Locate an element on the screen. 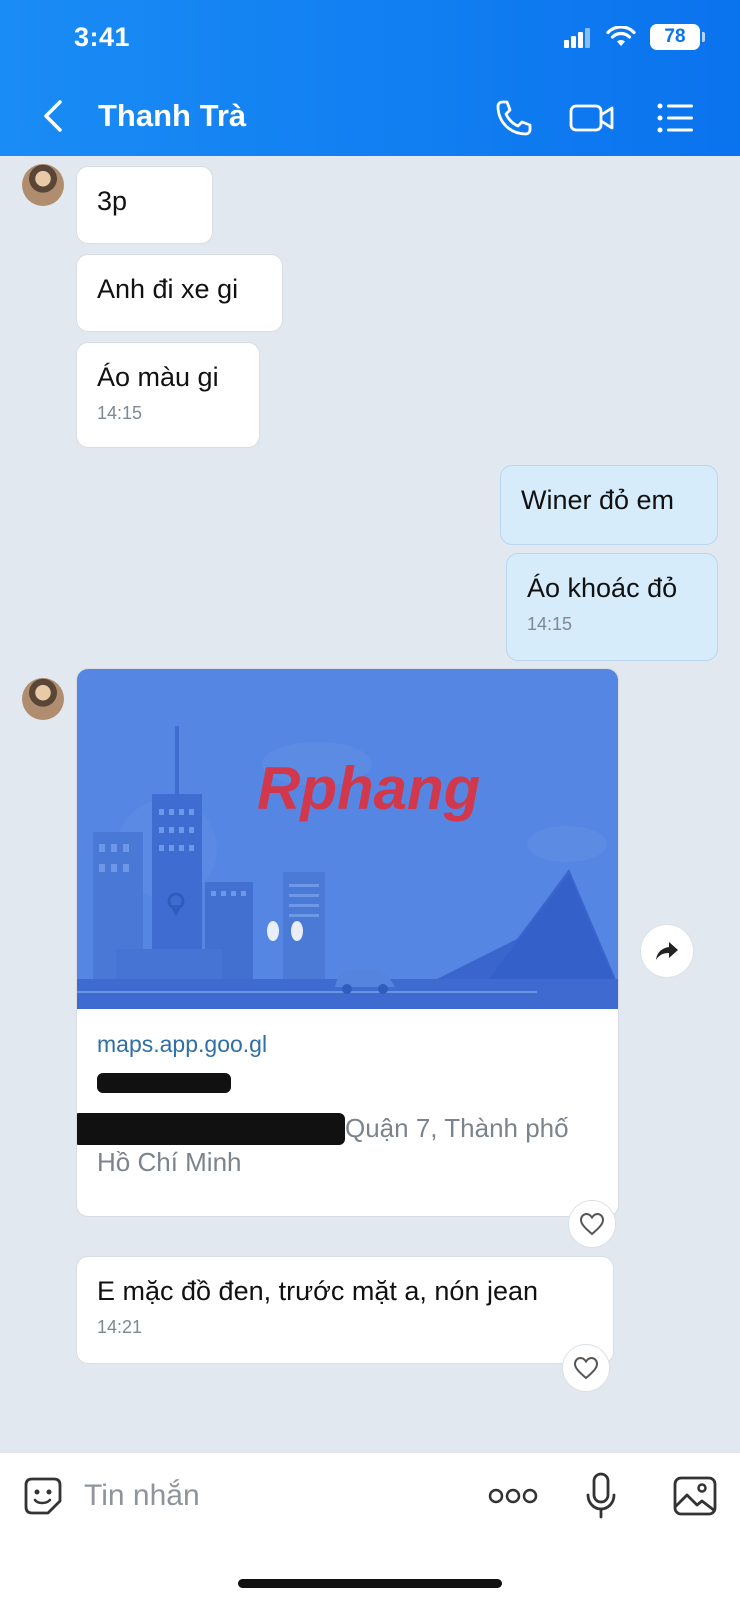  message-text: E mặc đồ đen, trước mặt a, nón jean is located at coordinates (318, 1291).